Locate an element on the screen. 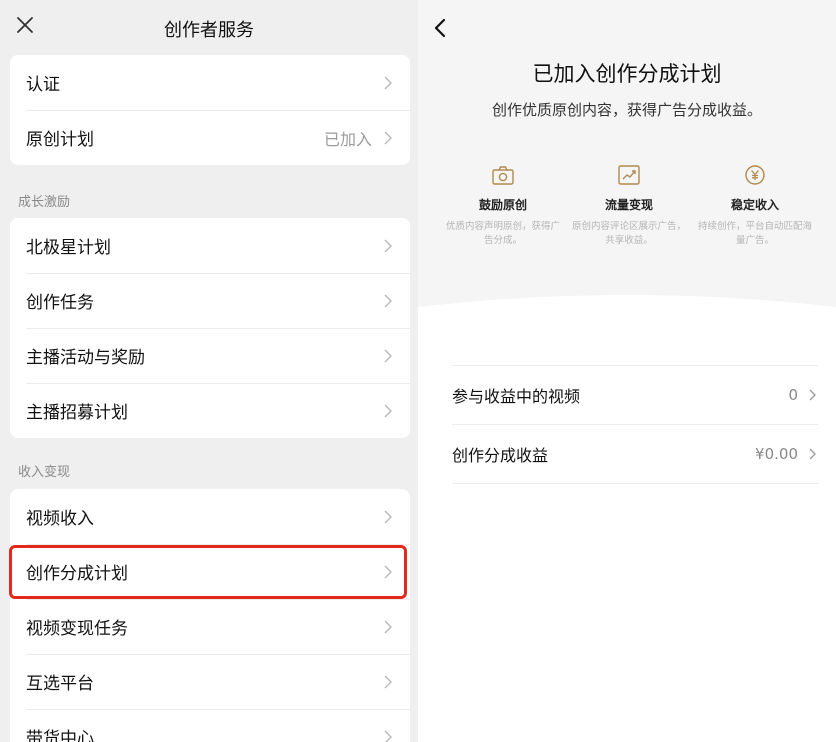 The image size is (836, 742). menu-item-label: 北极星计划 is located at coordinates (68, 248).